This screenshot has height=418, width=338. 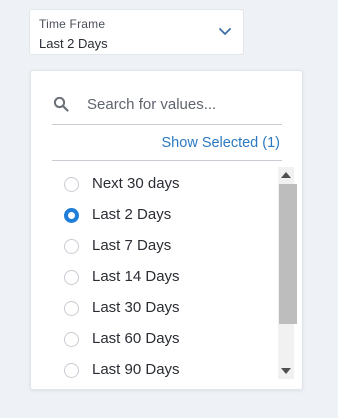 I want to click on chevron-down-icon, so click(x=225, y=32).